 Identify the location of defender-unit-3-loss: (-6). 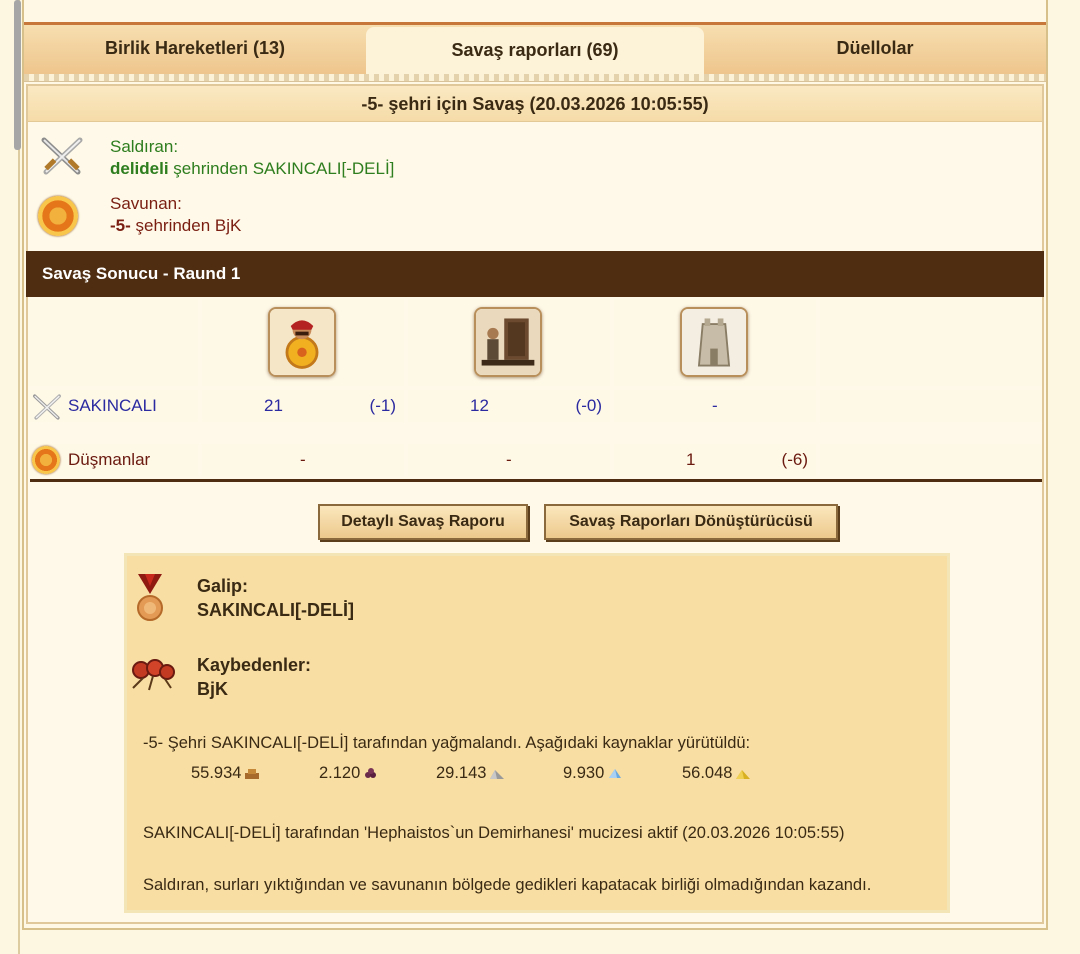
(794, 459).